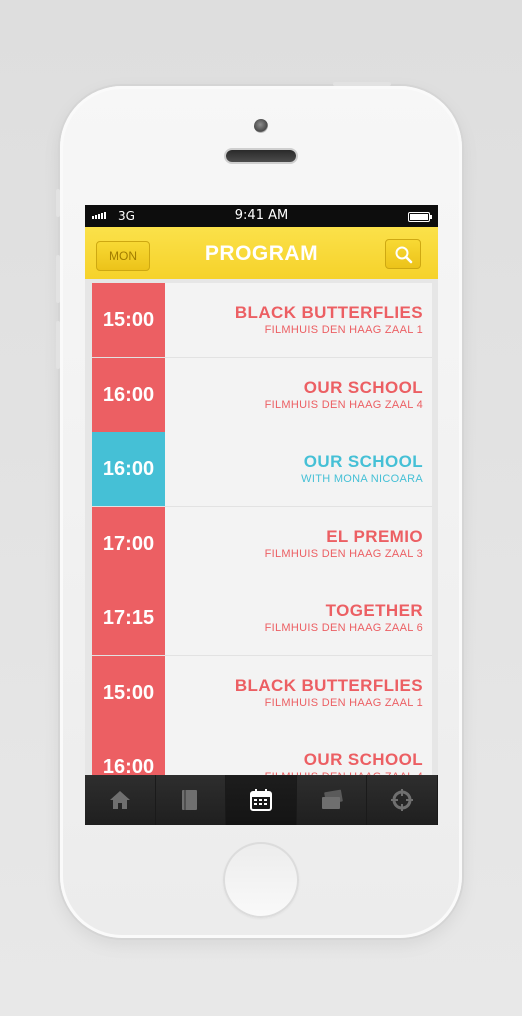 The image size is (522, 1016). Describe the element at coordinates (343, 628) in the screenshot. I see `film-location: FILMHUIS DEN HAAG ZAAL 6` at that location.